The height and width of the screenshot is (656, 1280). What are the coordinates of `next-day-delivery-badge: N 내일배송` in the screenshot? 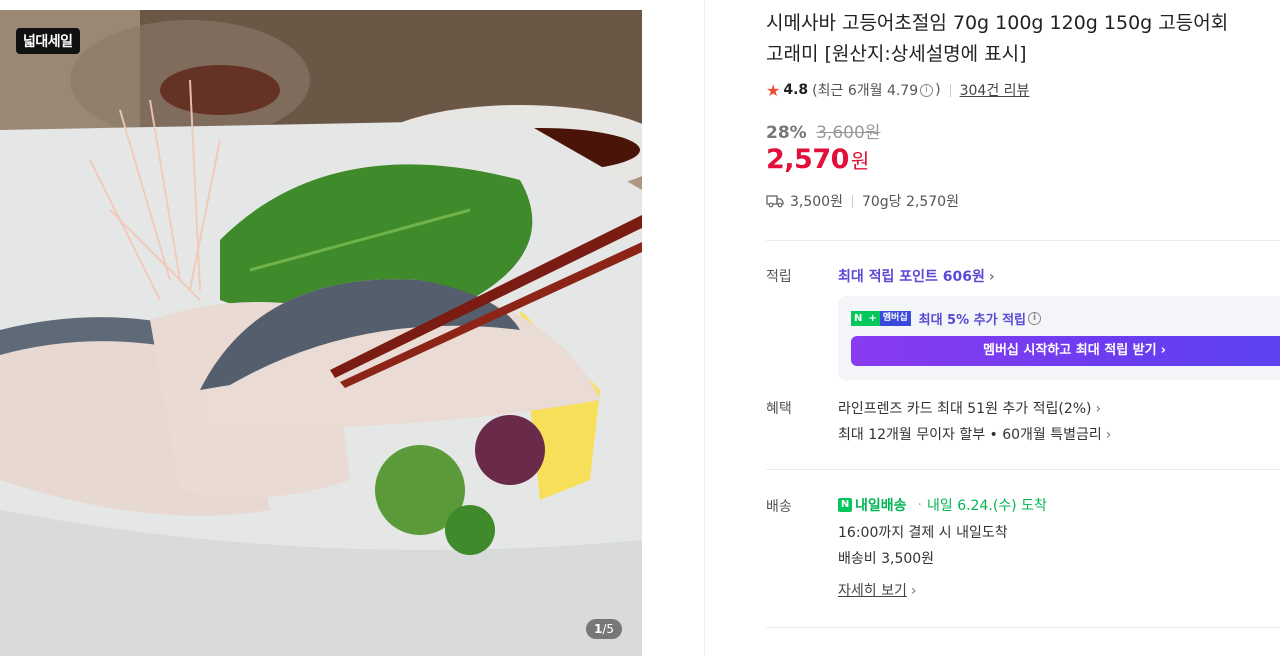 It's located at (872, 505).